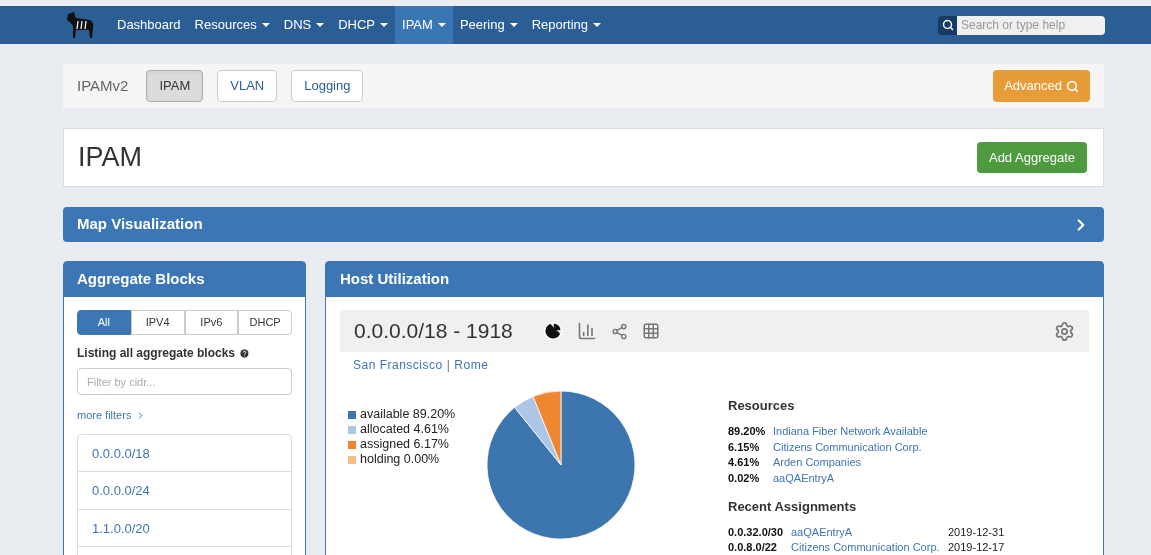 The image size is (1151, 555). What do you see at coordinates (714, 279) in the screenshot?
I see `panel-header: Host Utilization` at bounding box center [714, 279].